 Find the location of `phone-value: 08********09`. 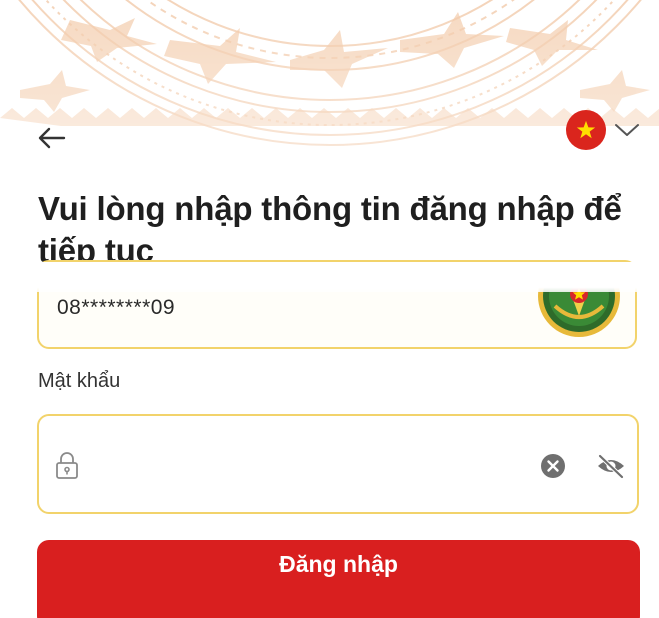

phone-value: 08********09 is located at coordinates (116, 307).